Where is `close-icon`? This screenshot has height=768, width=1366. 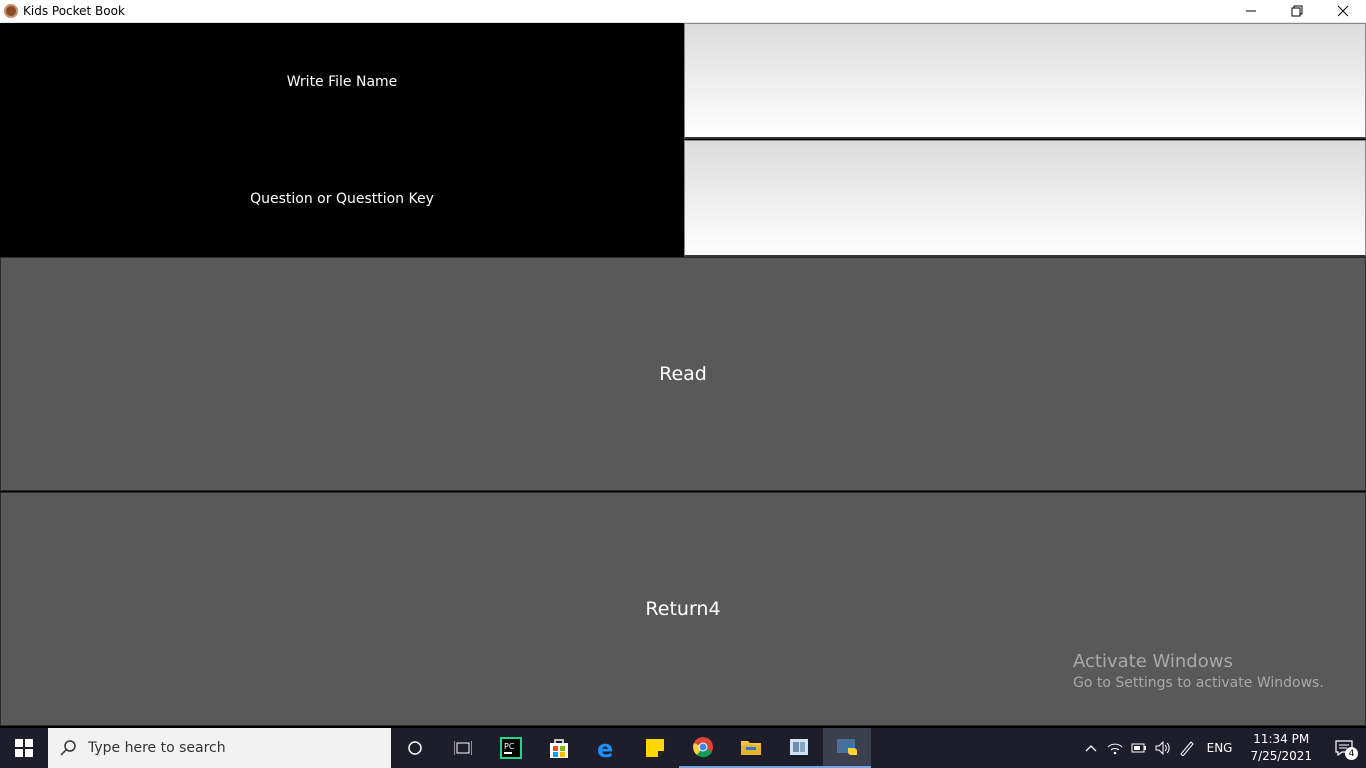 close-icon is located at coordinates (1343, 11).